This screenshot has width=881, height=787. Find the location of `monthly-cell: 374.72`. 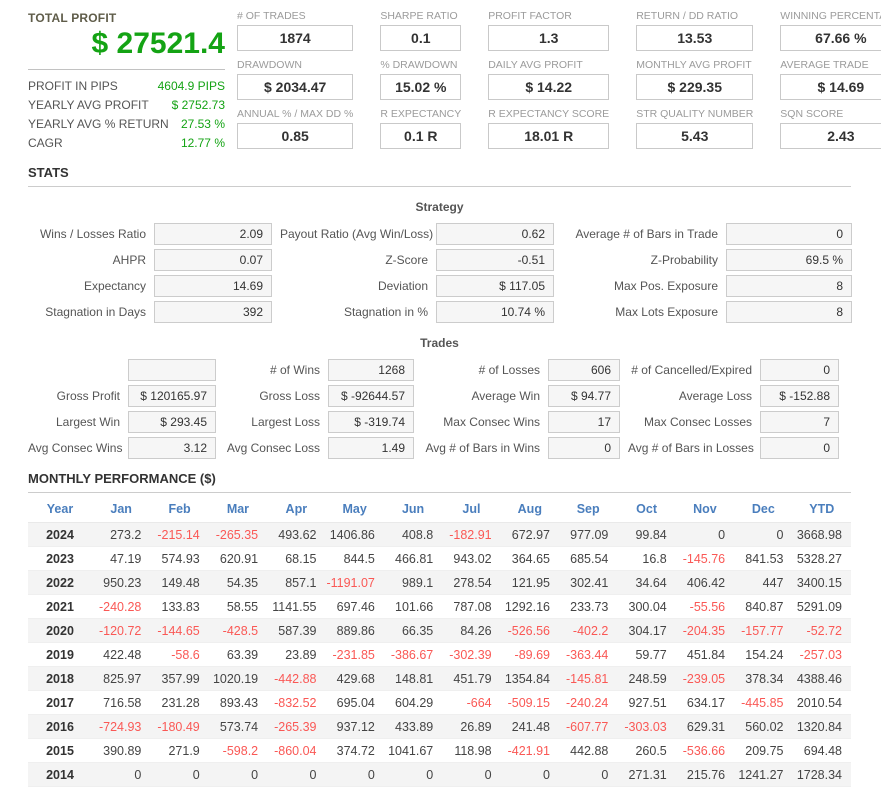

monthly-cell: 374.72 is located at coordinates (355, 751).